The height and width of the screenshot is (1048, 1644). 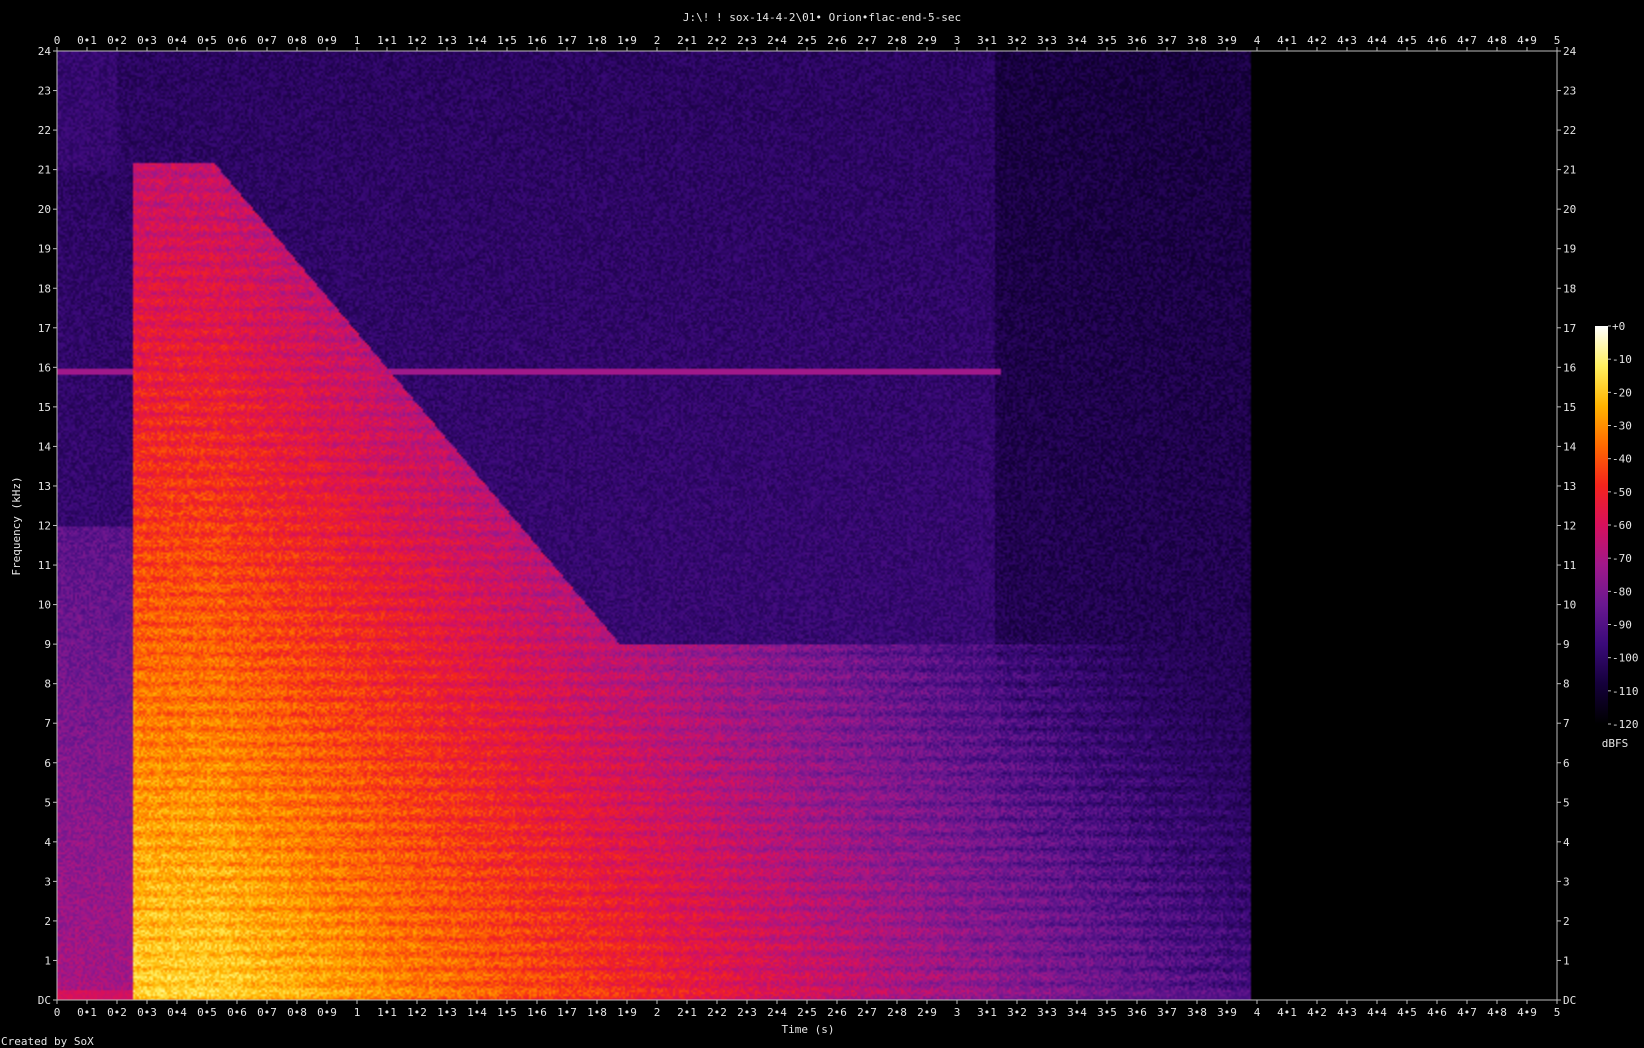 I want to click on x-tick-label-bottom: 5, so click(x=1557, y=1012).